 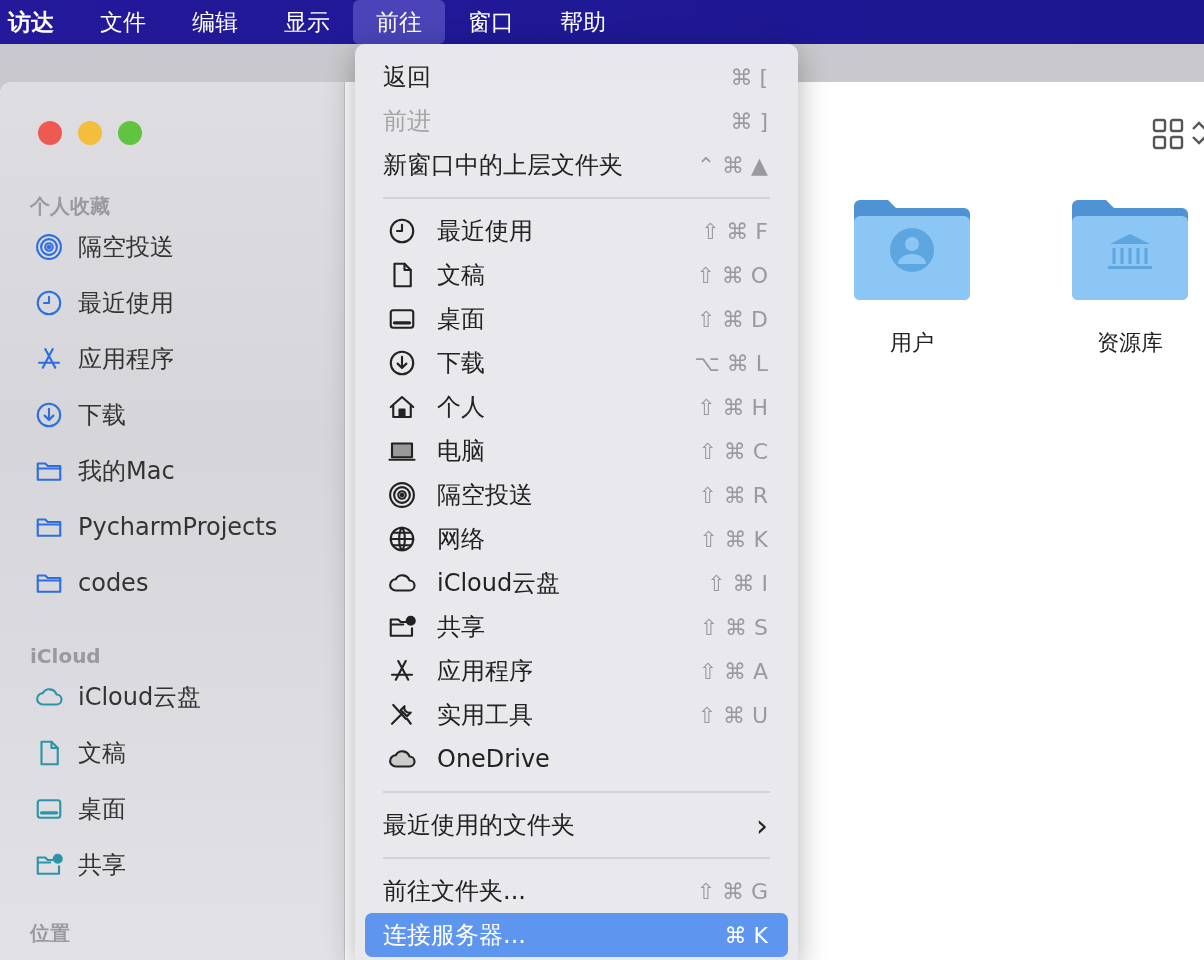 I want to click on menu-item: 前往文件夹... ⇧ ⌘ G, so click(x=576, y=891).